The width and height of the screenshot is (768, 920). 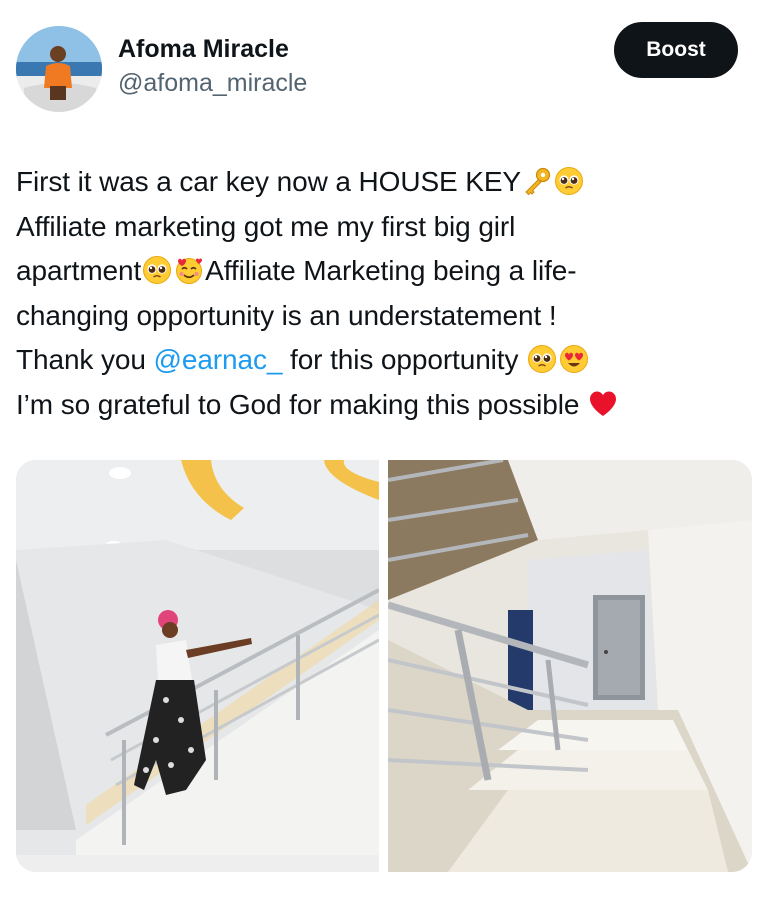 What do you see at coordinates (212, 49) in the screenshot?
I see `display-name: Afoma Miracle` at bounding box center [212, 49].